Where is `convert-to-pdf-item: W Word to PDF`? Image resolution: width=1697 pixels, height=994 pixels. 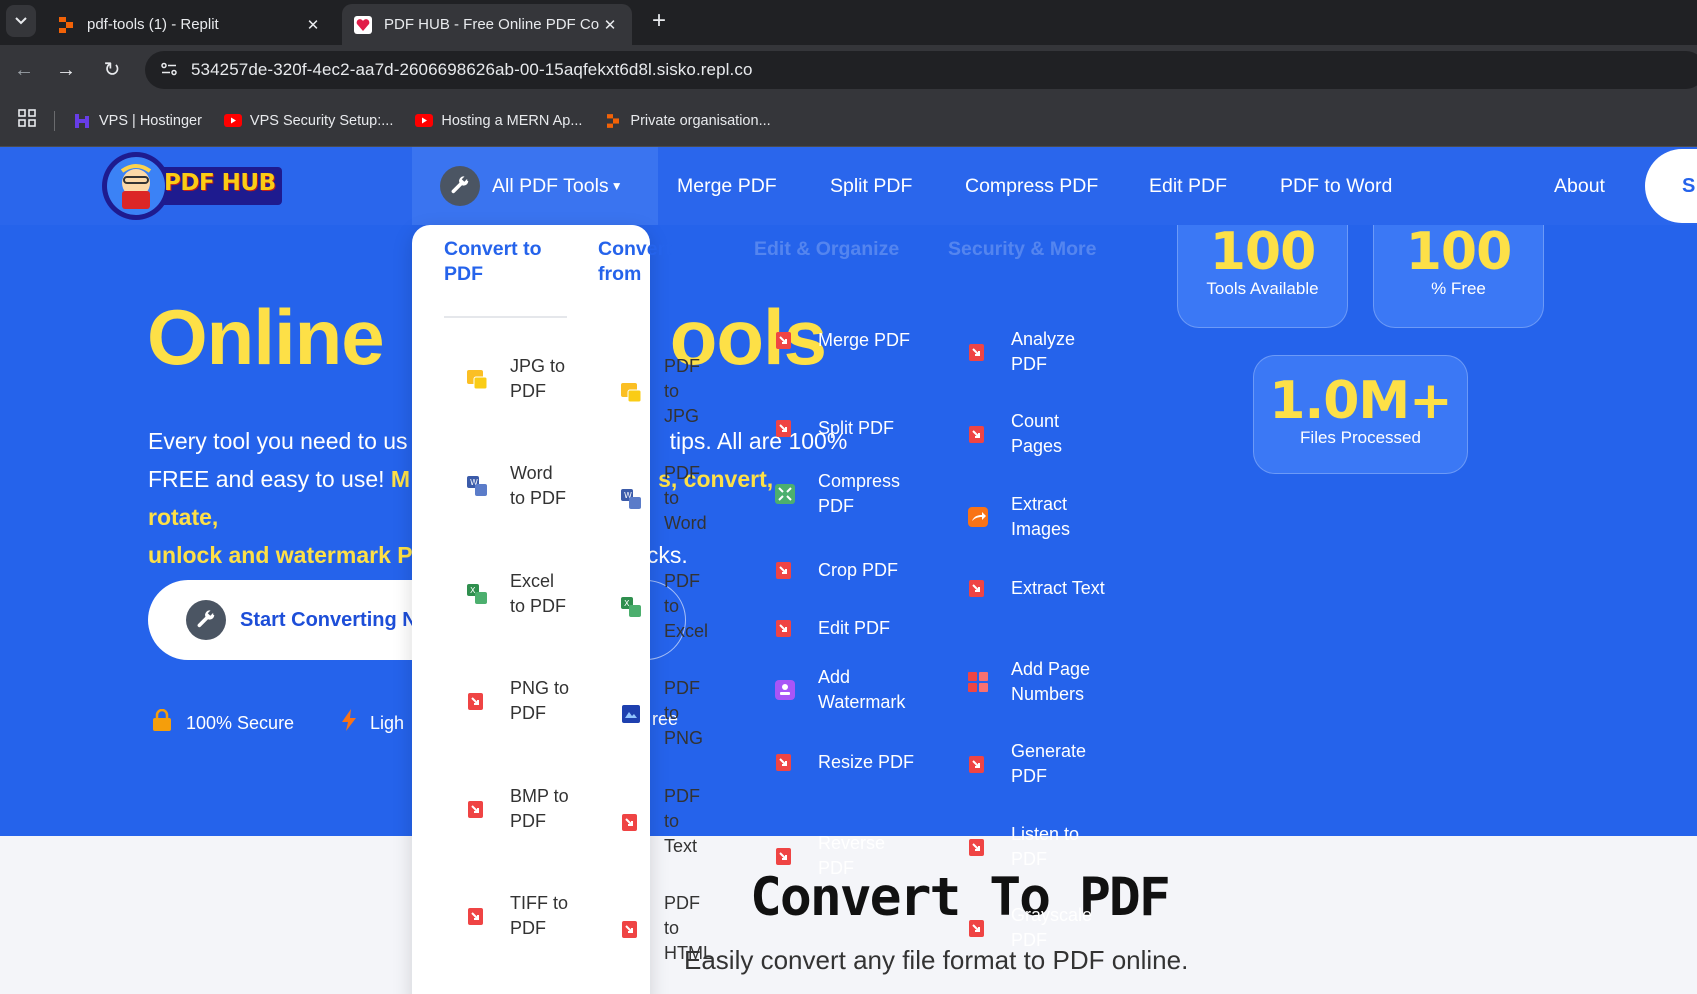 convert-to-pdf-item: W Word to PDF is located at coordinates (517, 486).